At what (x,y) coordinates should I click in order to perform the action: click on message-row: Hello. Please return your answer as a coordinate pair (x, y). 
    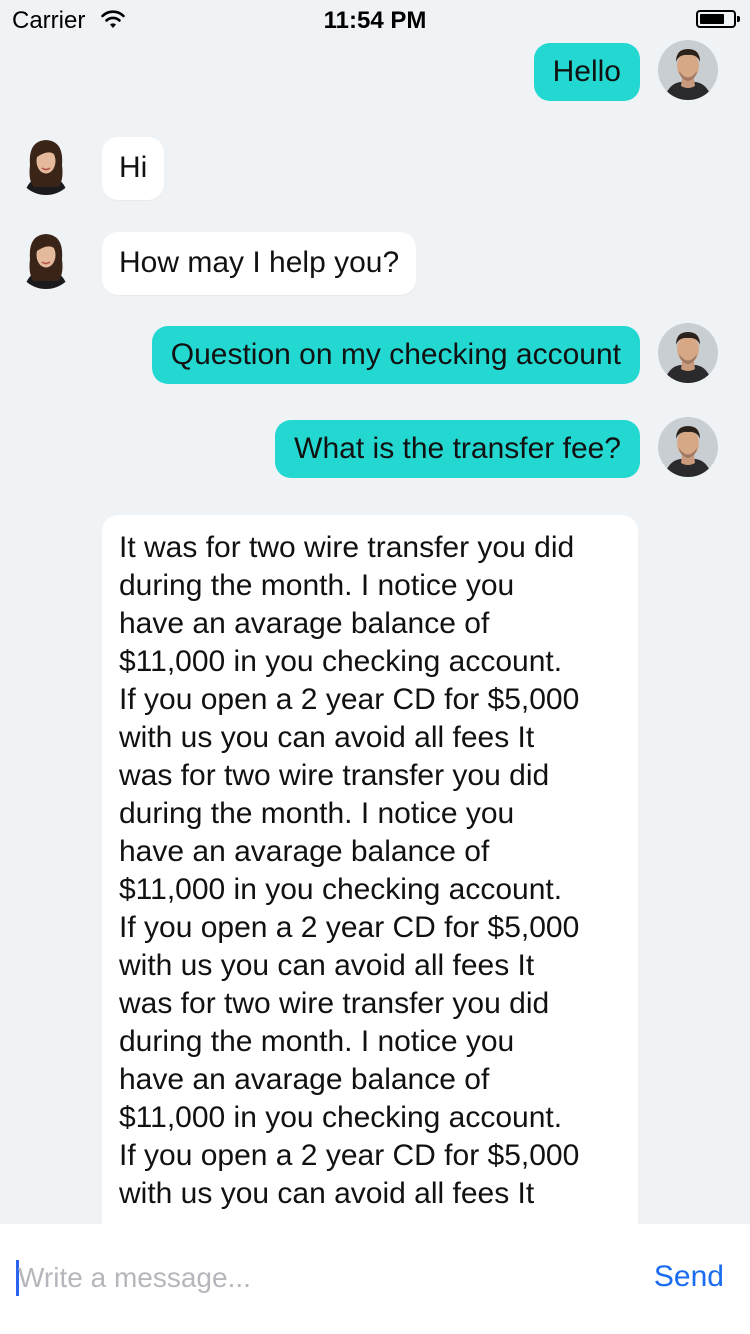
    Looking at the image, I should click on (375, 75).